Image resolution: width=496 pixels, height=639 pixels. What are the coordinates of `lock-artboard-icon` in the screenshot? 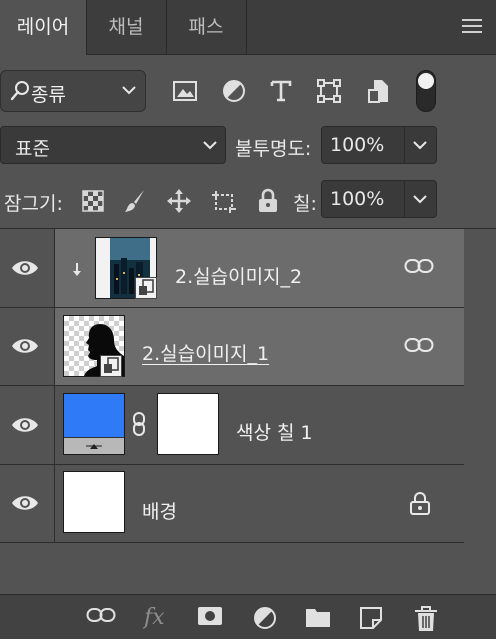 It's located at (224, 201).